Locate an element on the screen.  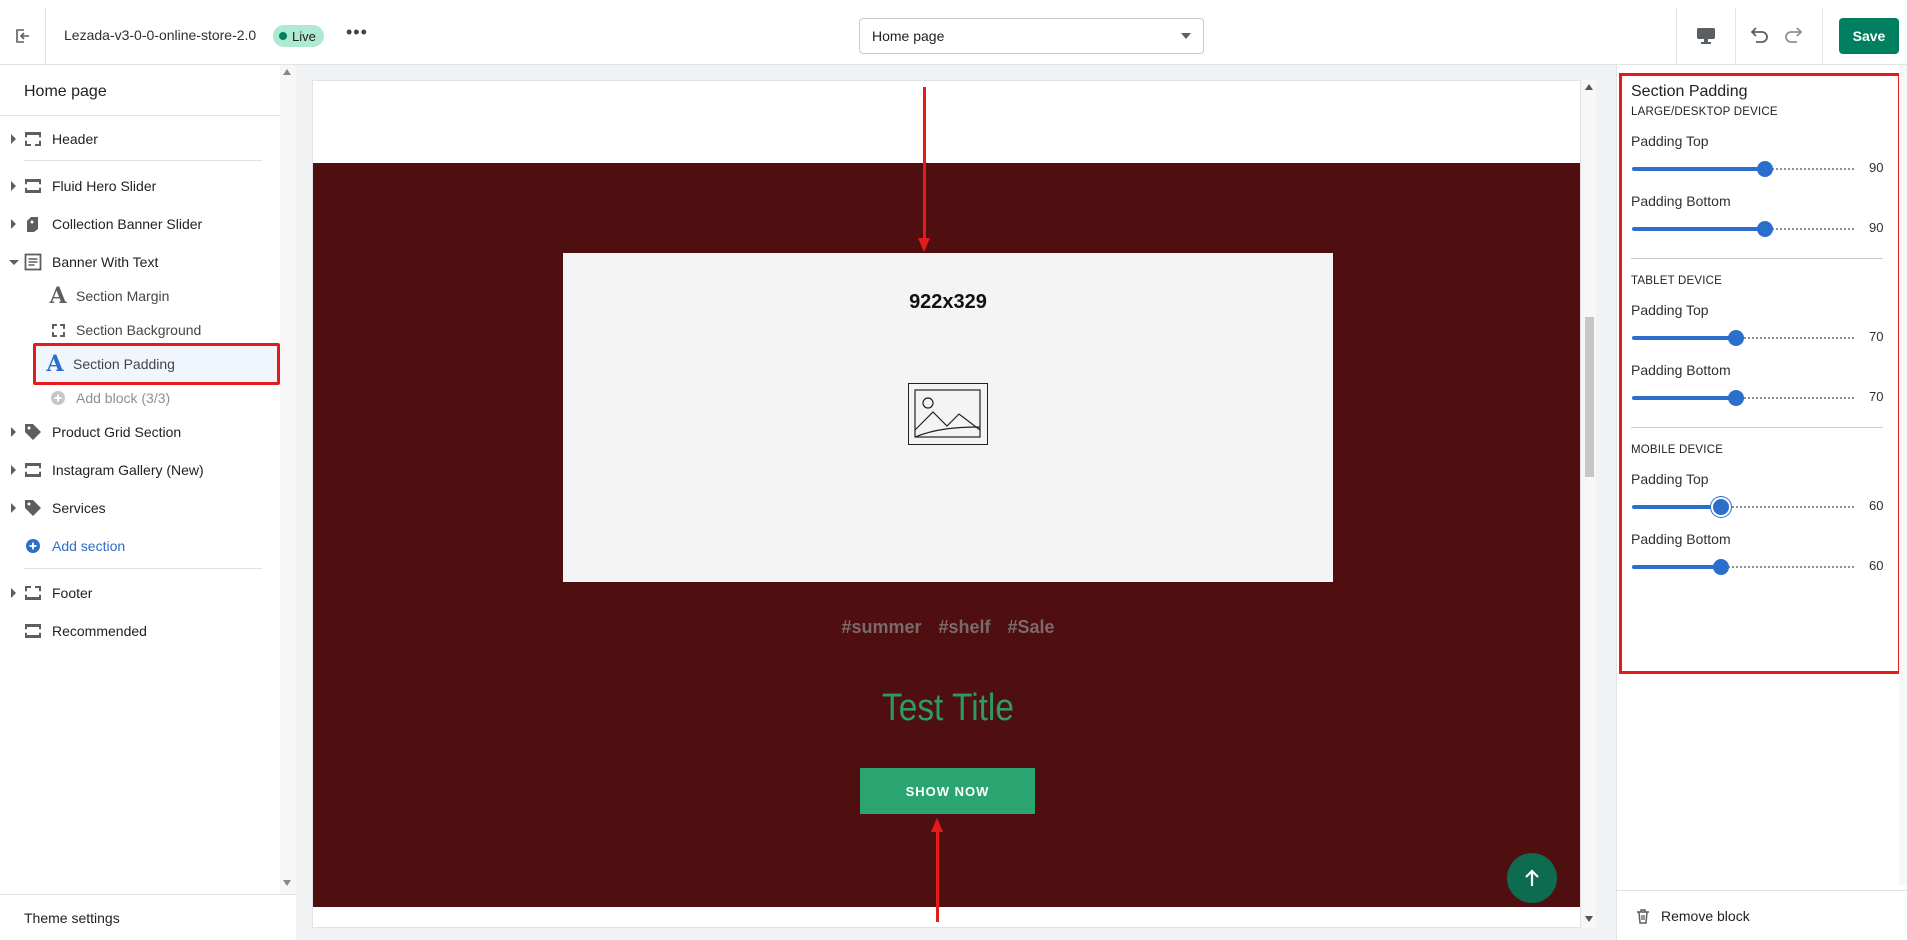
collection-icon is located at coordinates (33, 224).